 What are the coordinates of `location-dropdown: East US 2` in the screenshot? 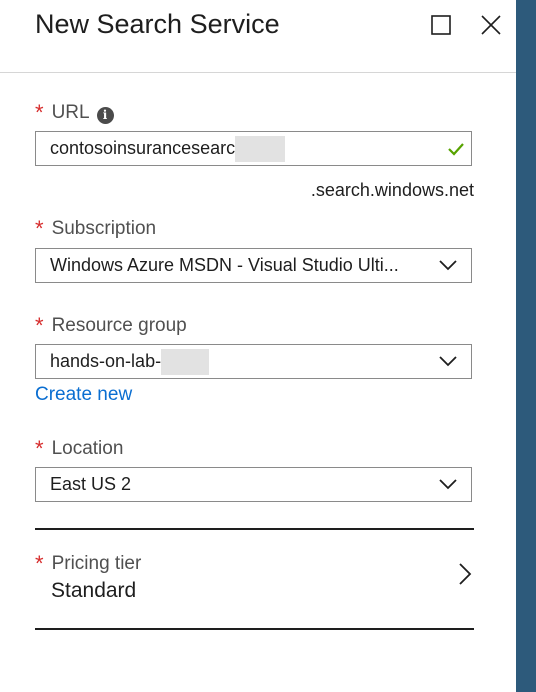 It's located at (253, 484).